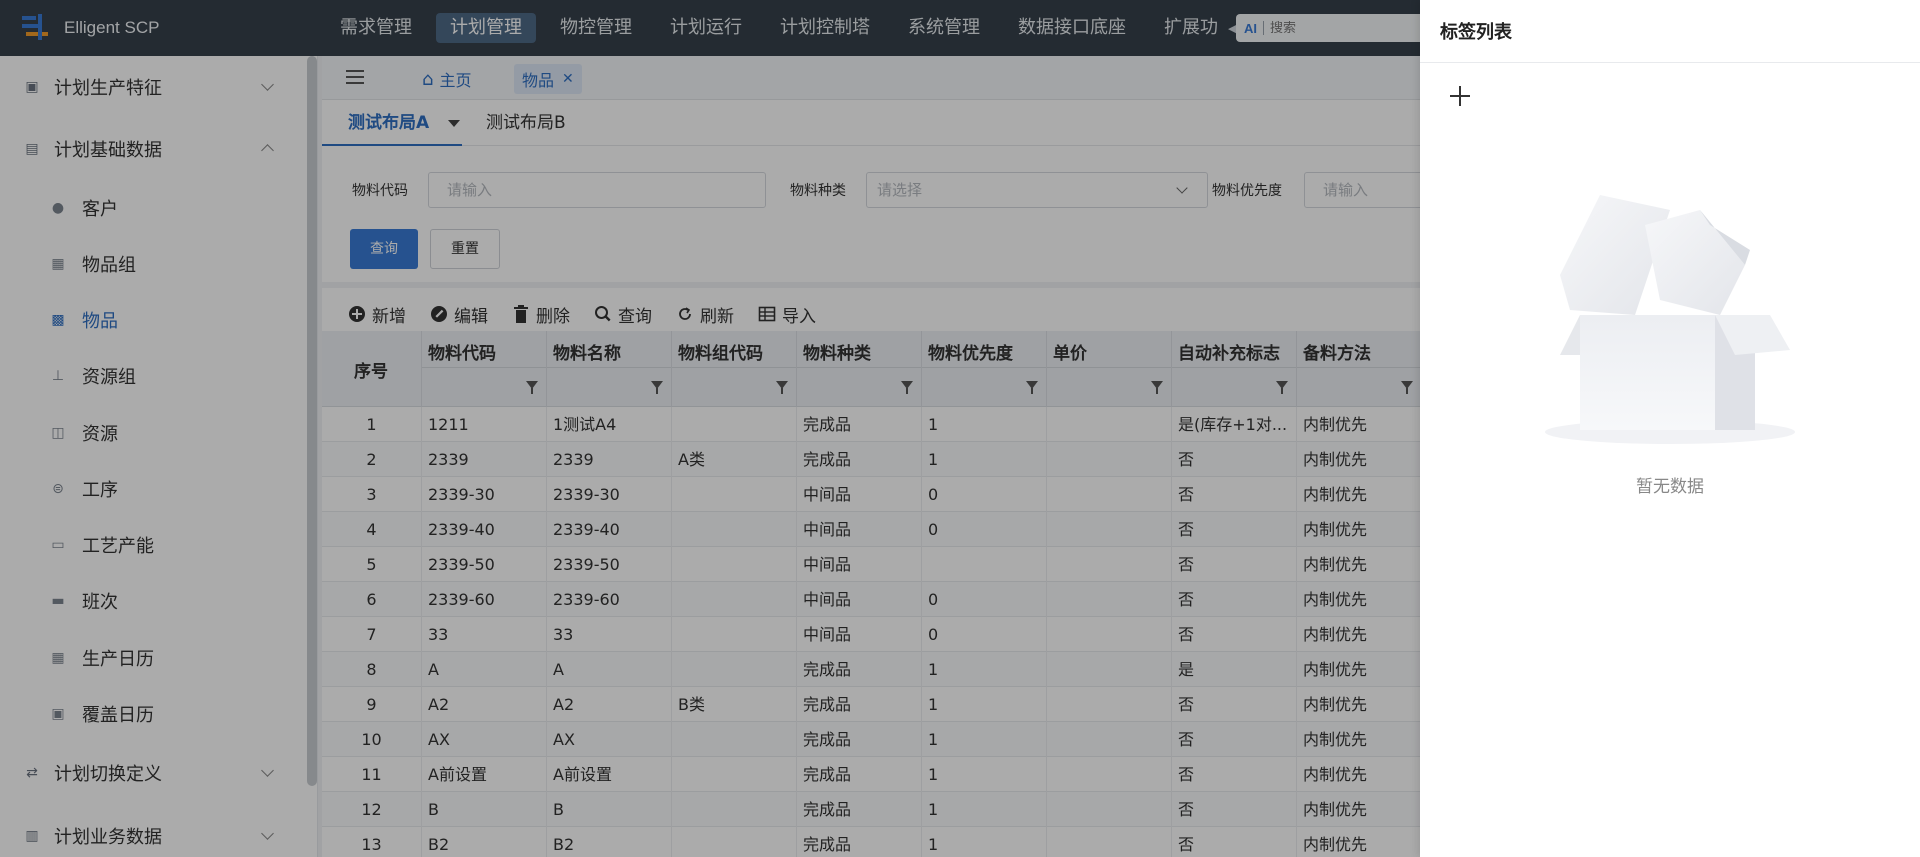 The image size is (1920, 857). I want to click on empty-box-illustration, so click(1670, 315).